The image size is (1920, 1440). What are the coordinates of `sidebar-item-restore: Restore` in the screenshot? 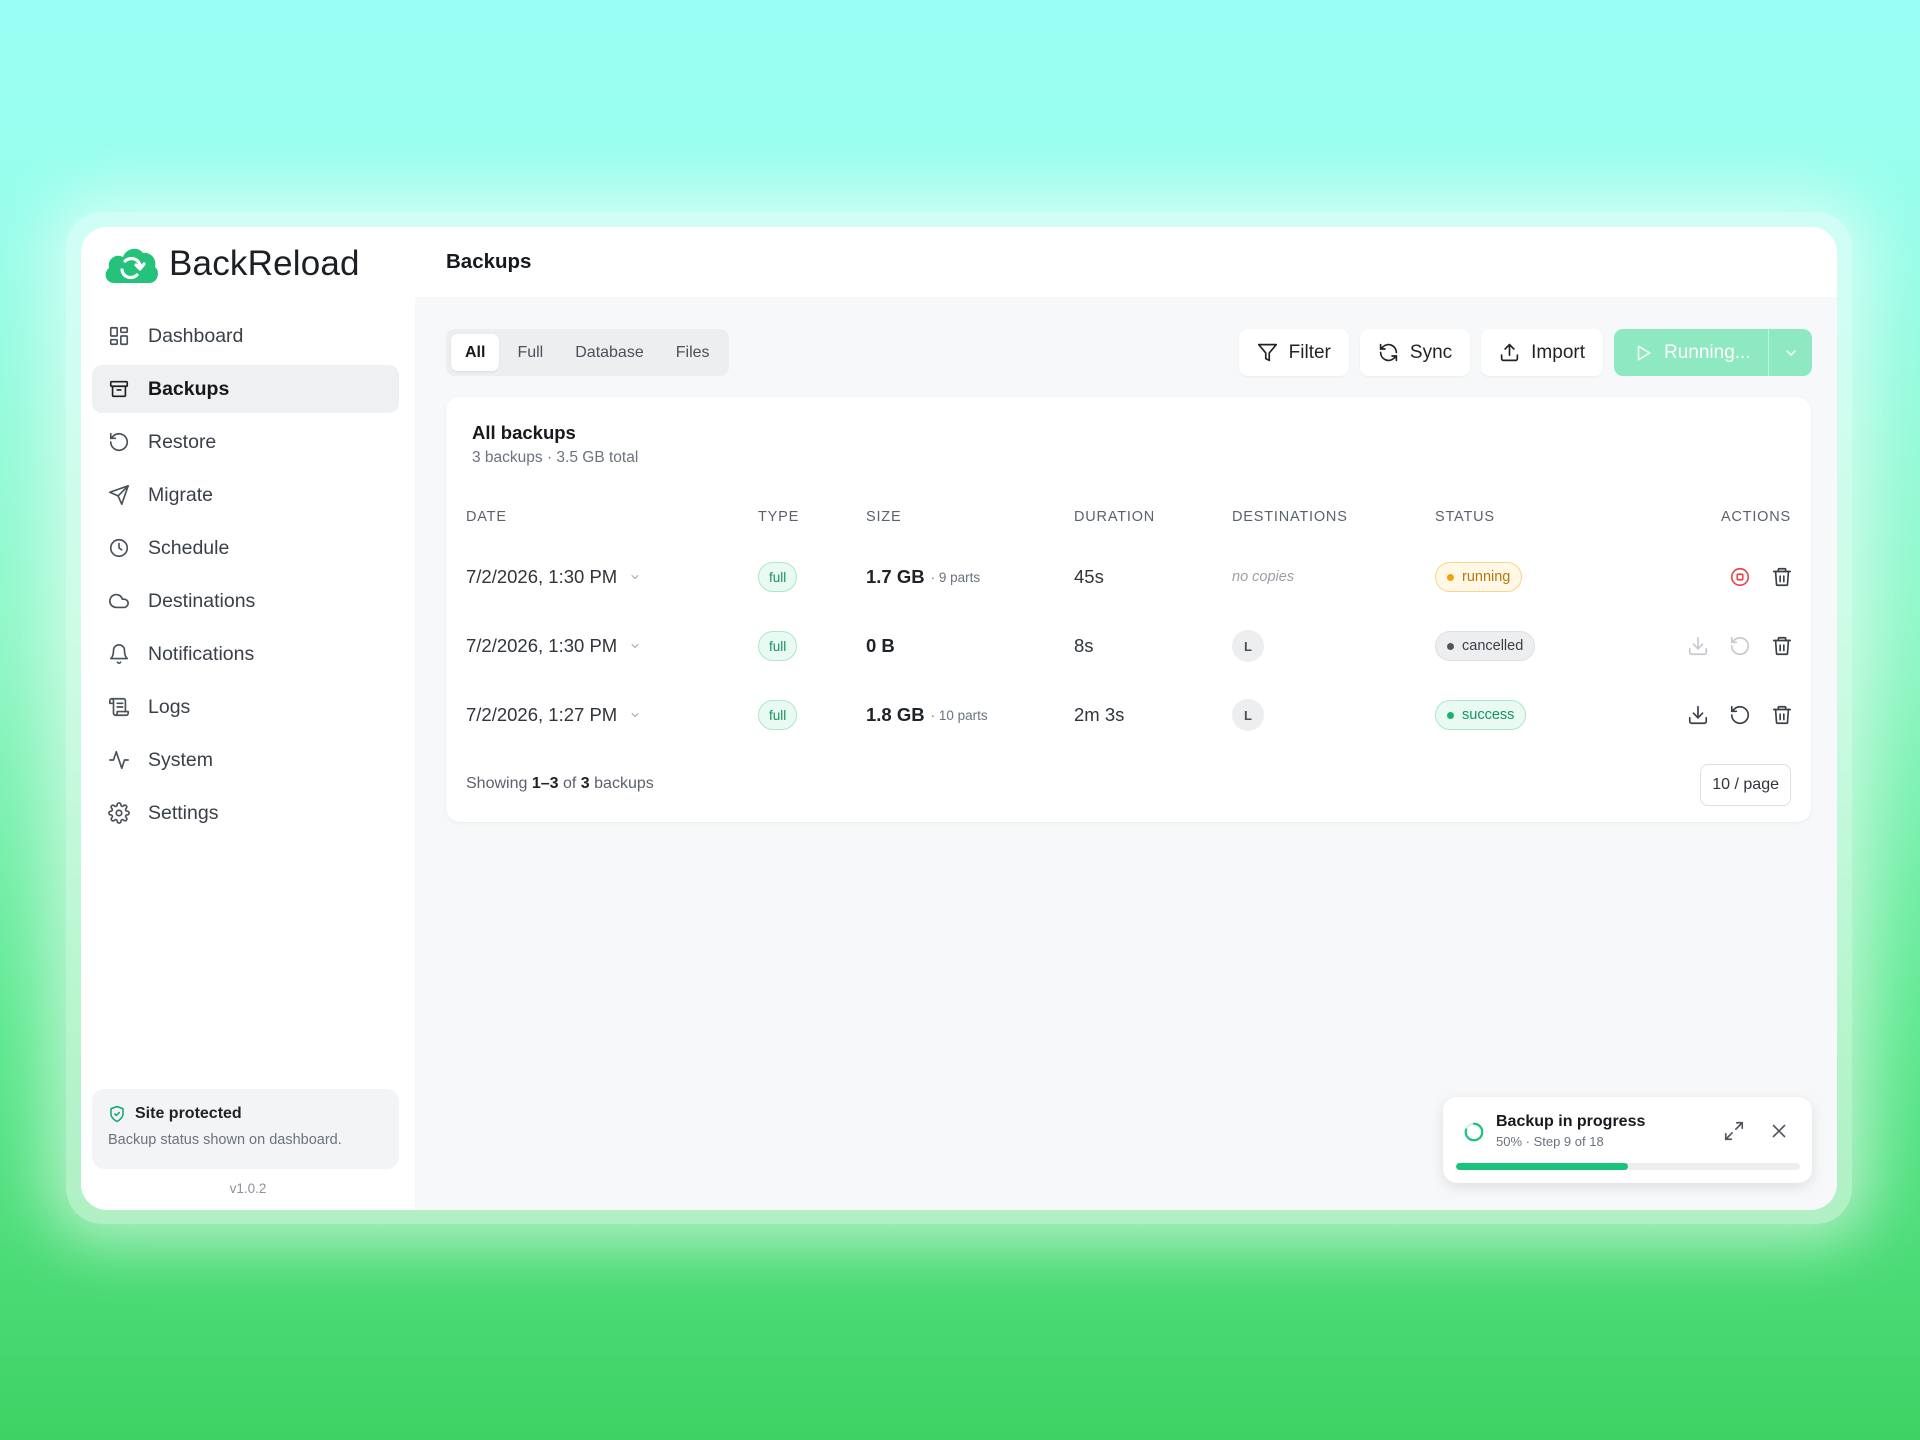 It's located at (245, 442).